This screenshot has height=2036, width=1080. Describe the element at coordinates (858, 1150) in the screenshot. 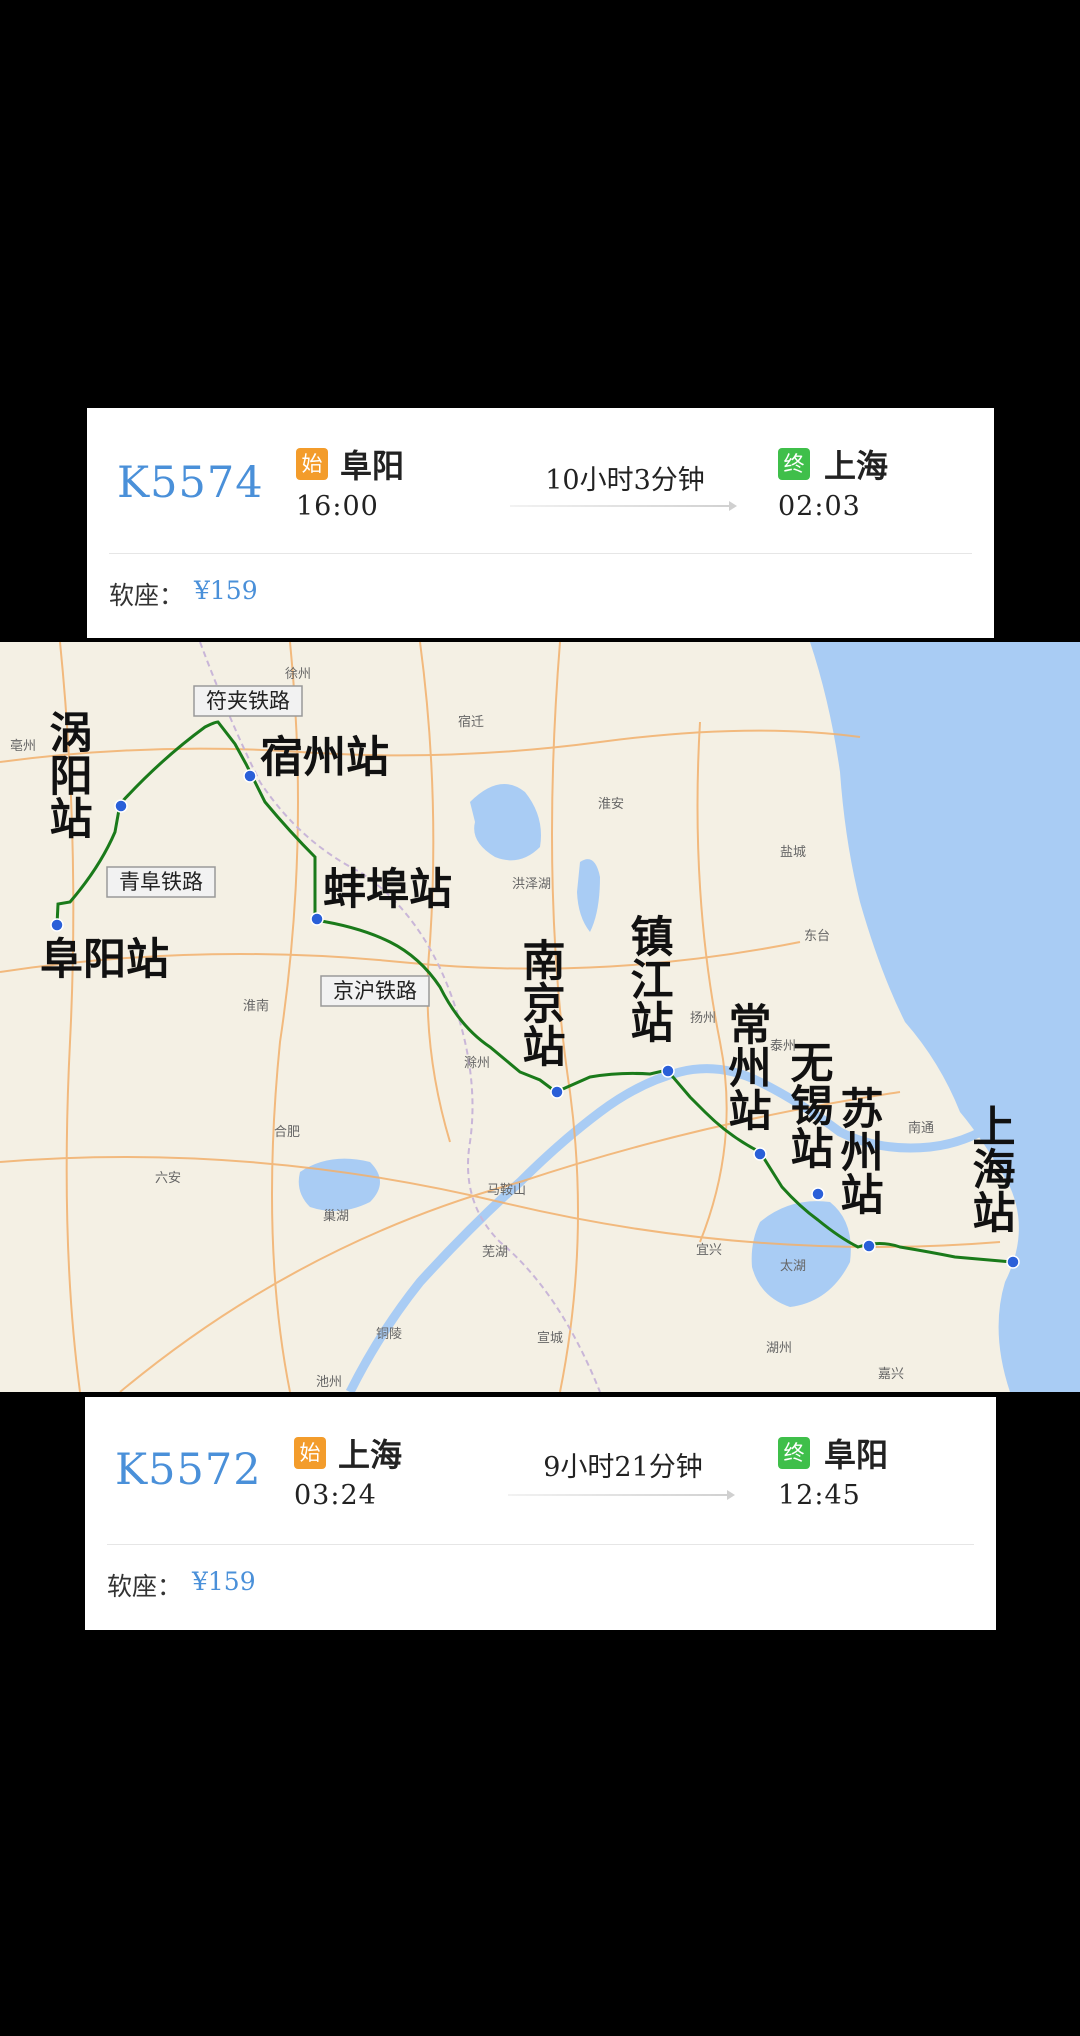

I see `label-suzhou-js: 苏州站` at that location.